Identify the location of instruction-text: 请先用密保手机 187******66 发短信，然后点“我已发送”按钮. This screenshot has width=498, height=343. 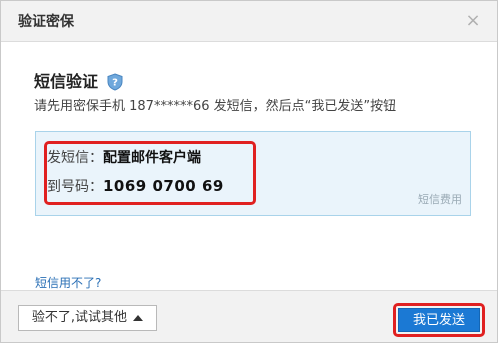
(215, 106).